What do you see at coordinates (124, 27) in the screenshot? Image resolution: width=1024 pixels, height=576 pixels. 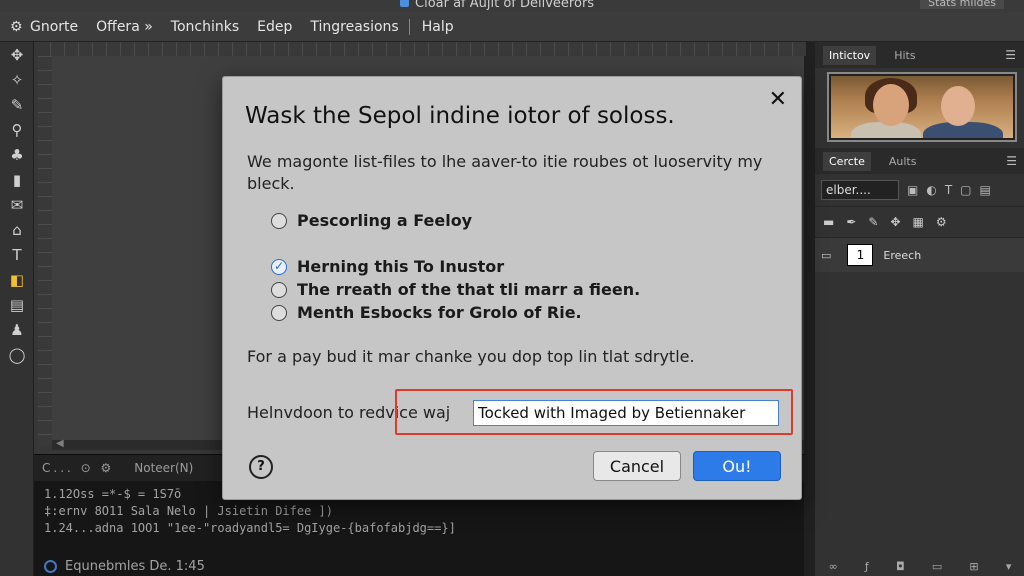 I see `menu-item-offera: Offera »` at bounding box center [124, 27].